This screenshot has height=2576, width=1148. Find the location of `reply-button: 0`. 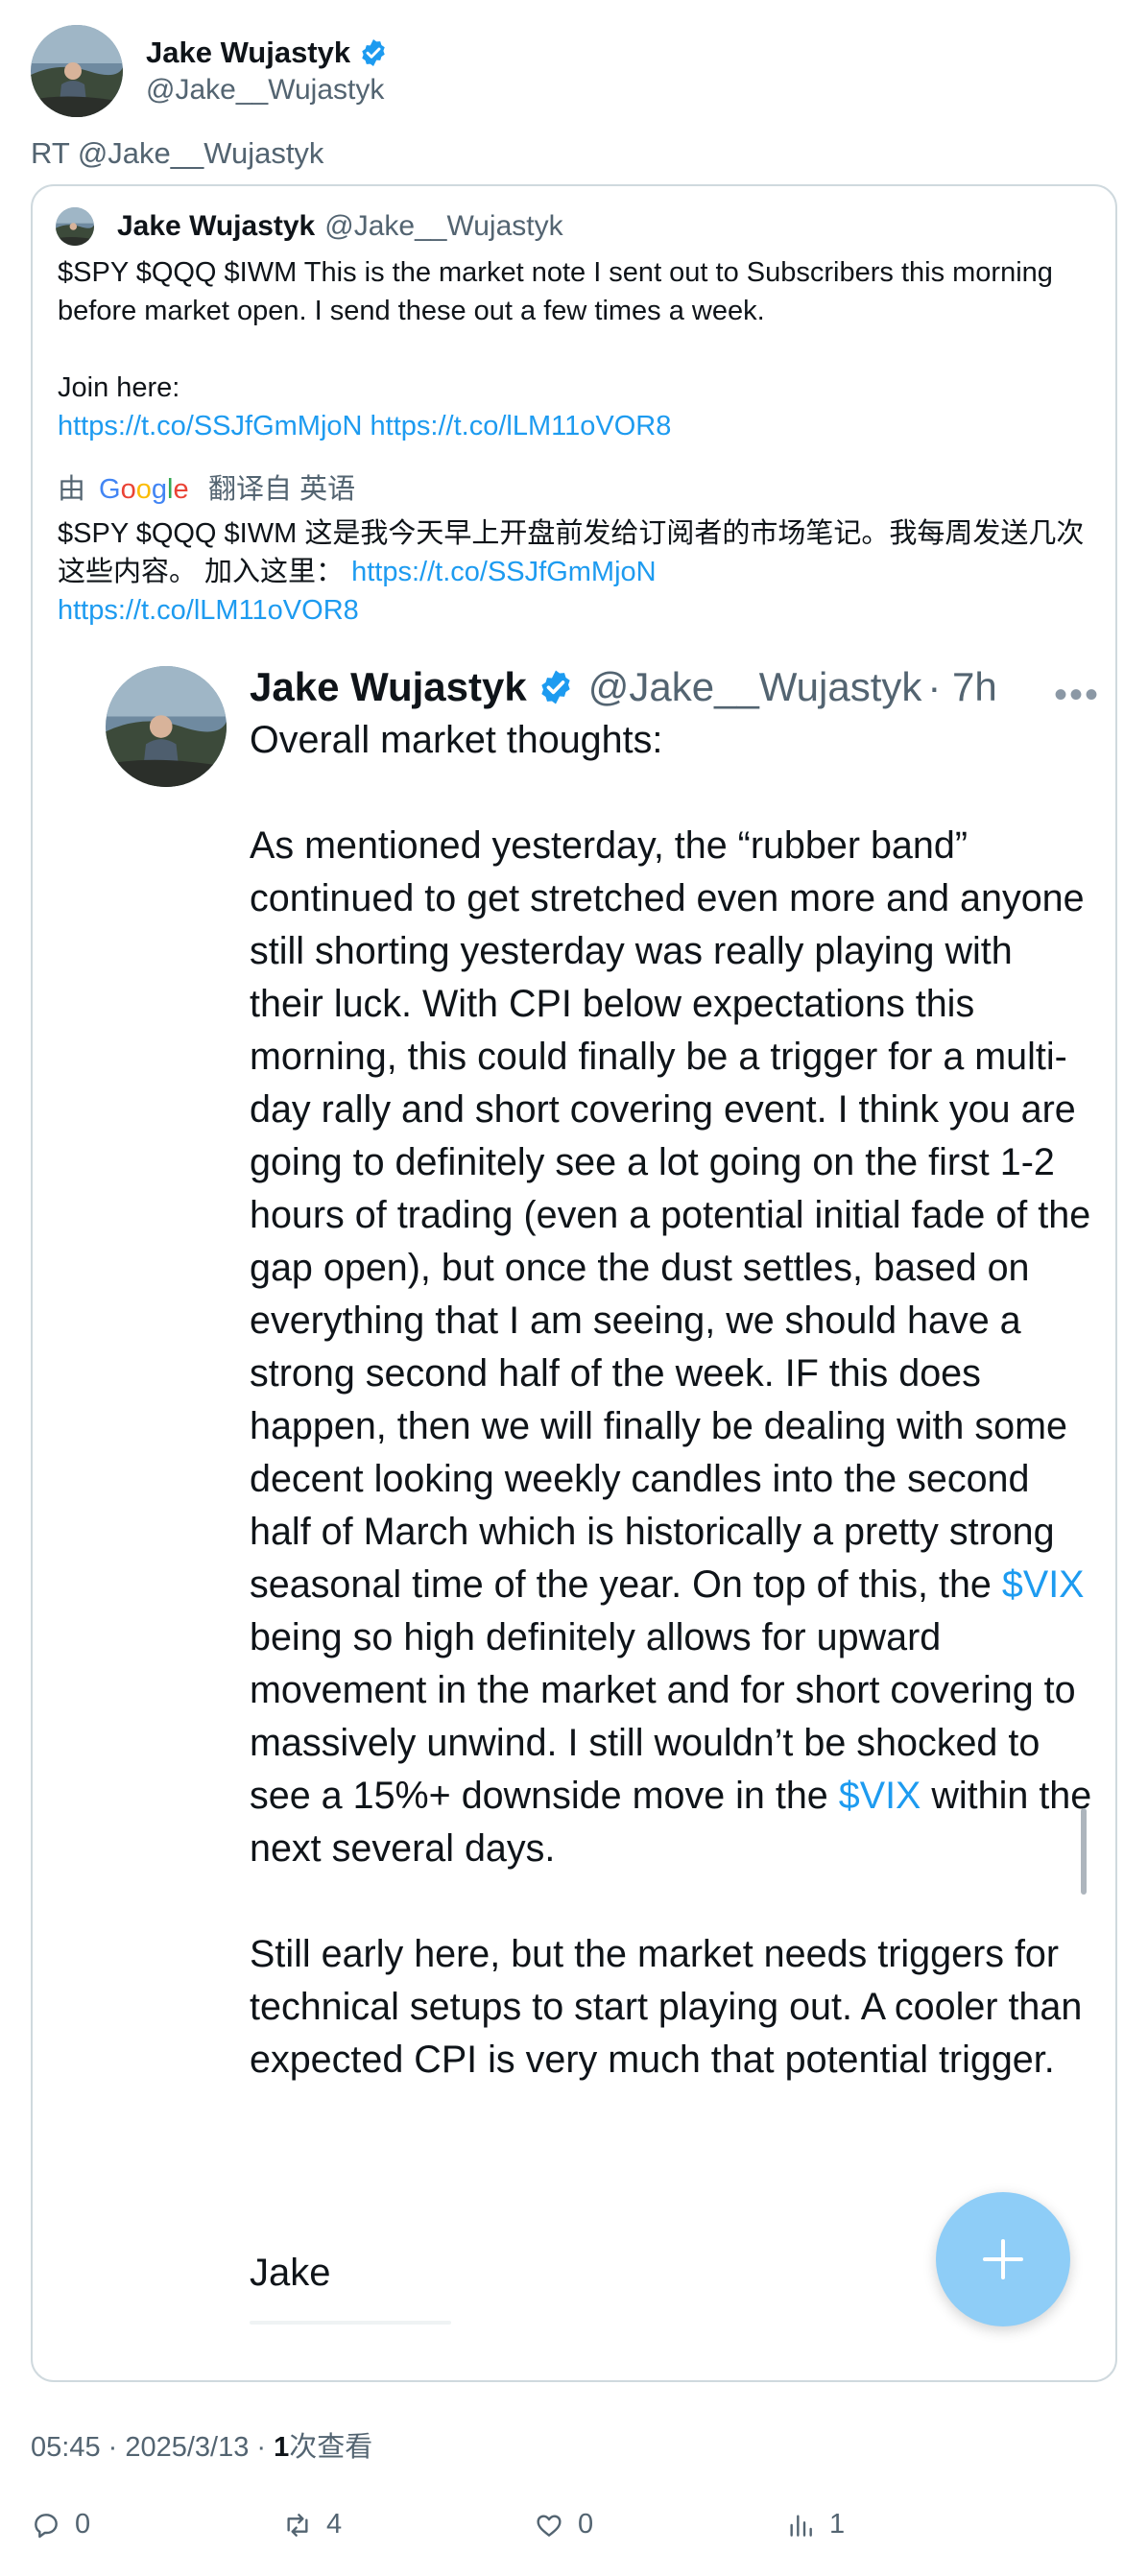

reply-button: 0 is located at coordinates (61, 2524).